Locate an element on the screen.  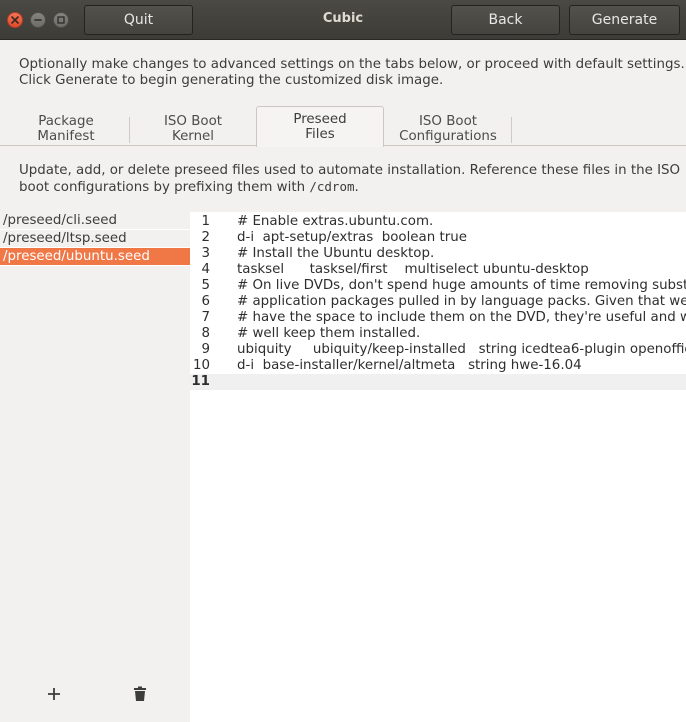
line-number: 2 is located at coordinates (205, 237).